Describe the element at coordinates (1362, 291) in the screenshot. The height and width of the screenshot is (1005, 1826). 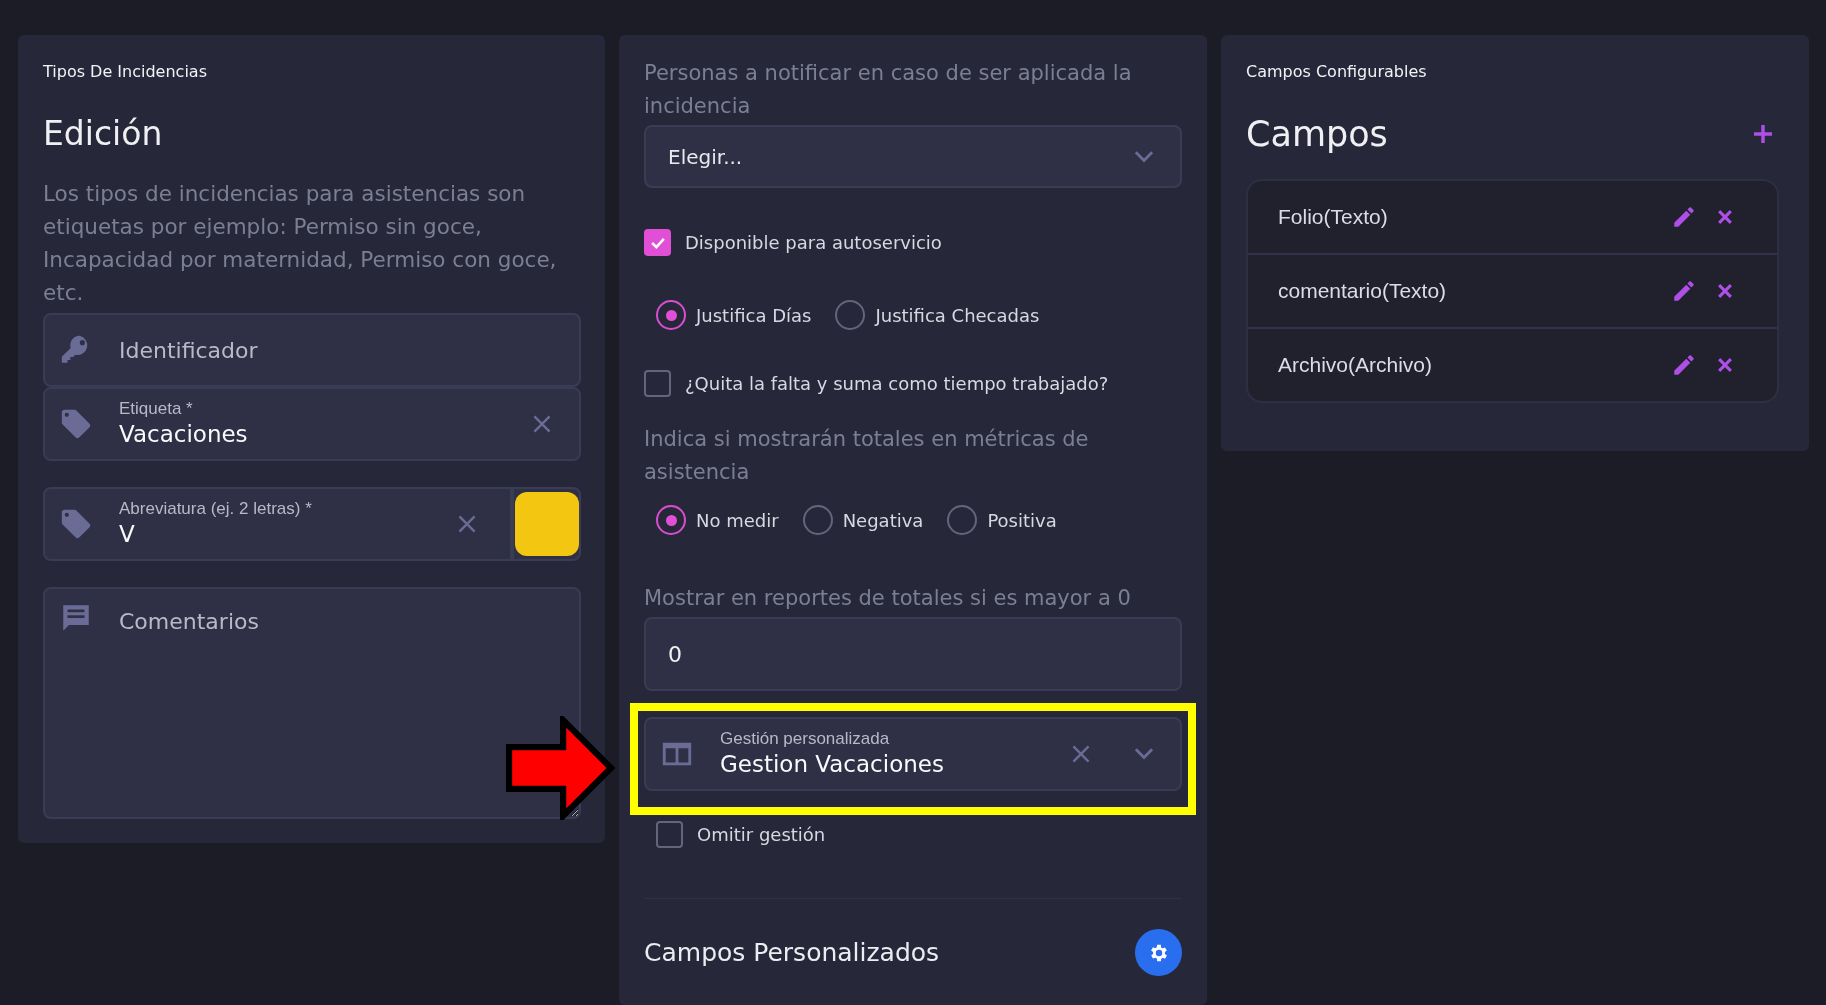
I see `field-name: comentario(Texto)` at that location.